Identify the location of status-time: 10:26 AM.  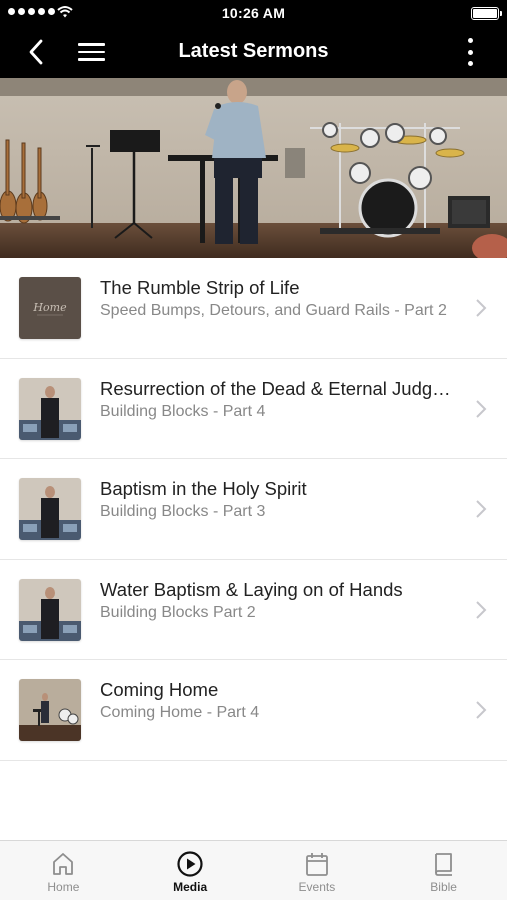
(253, 13).